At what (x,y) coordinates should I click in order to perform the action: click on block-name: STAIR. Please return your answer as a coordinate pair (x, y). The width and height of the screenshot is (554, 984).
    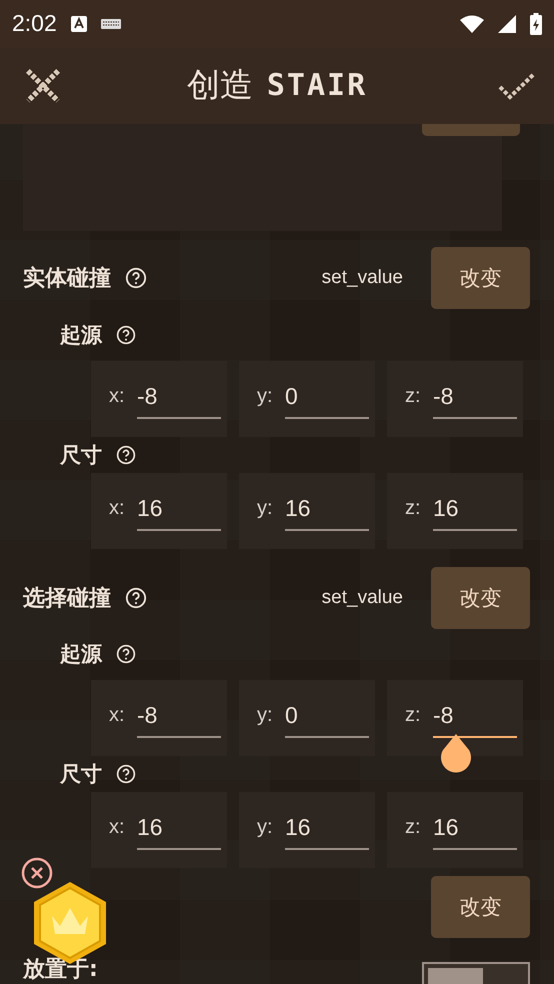
    Looking at the image, I should click on (317, 86).